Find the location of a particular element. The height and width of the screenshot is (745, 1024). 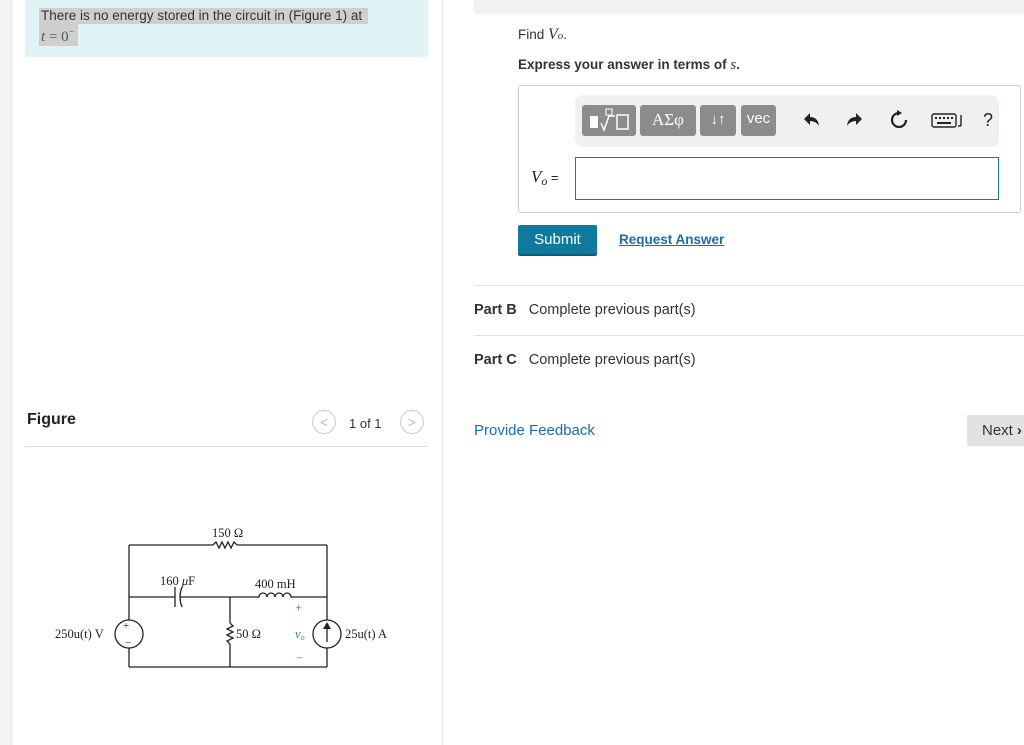

template-button is located at coordinates (609, 120).